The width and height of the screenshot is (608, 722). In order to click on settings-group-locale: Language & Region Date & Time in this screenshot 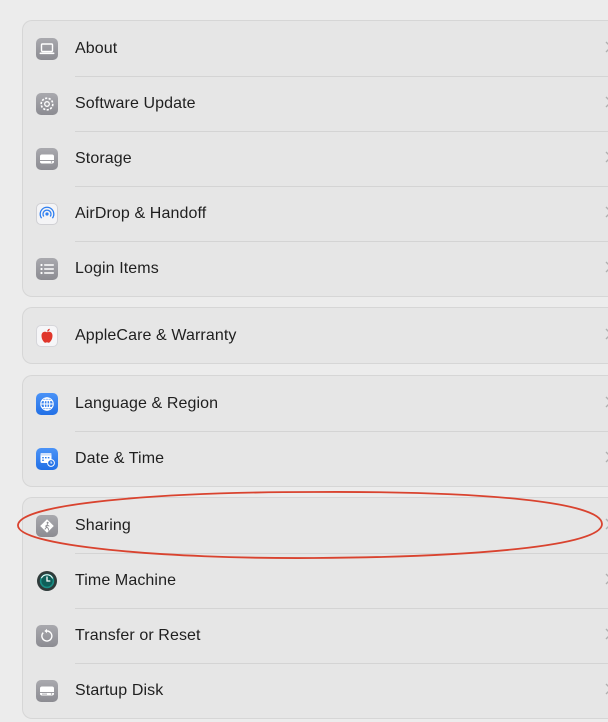, I will do `click(315, 431)`.